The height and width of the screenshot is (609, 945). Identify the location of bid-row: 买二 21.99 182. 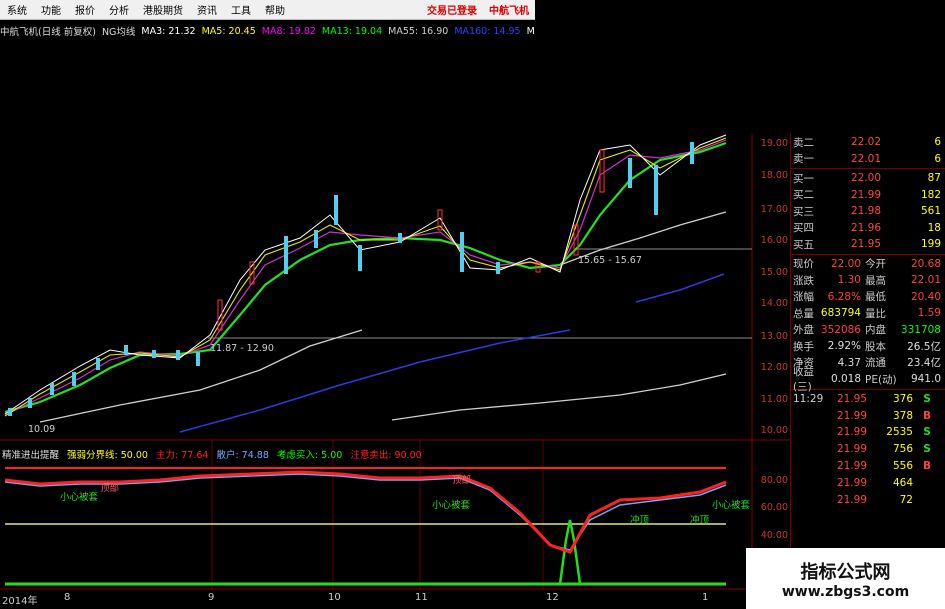
(868, 195).